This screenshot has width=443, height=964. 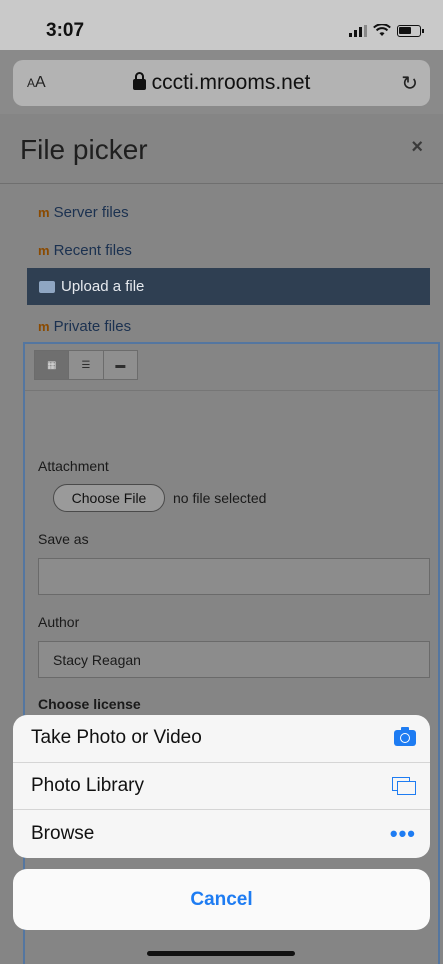 What do you see at coordinates (228, 286) in the screenshot?
I see `repo-upload-file: Upload a file` at bounding box center [228, 286].